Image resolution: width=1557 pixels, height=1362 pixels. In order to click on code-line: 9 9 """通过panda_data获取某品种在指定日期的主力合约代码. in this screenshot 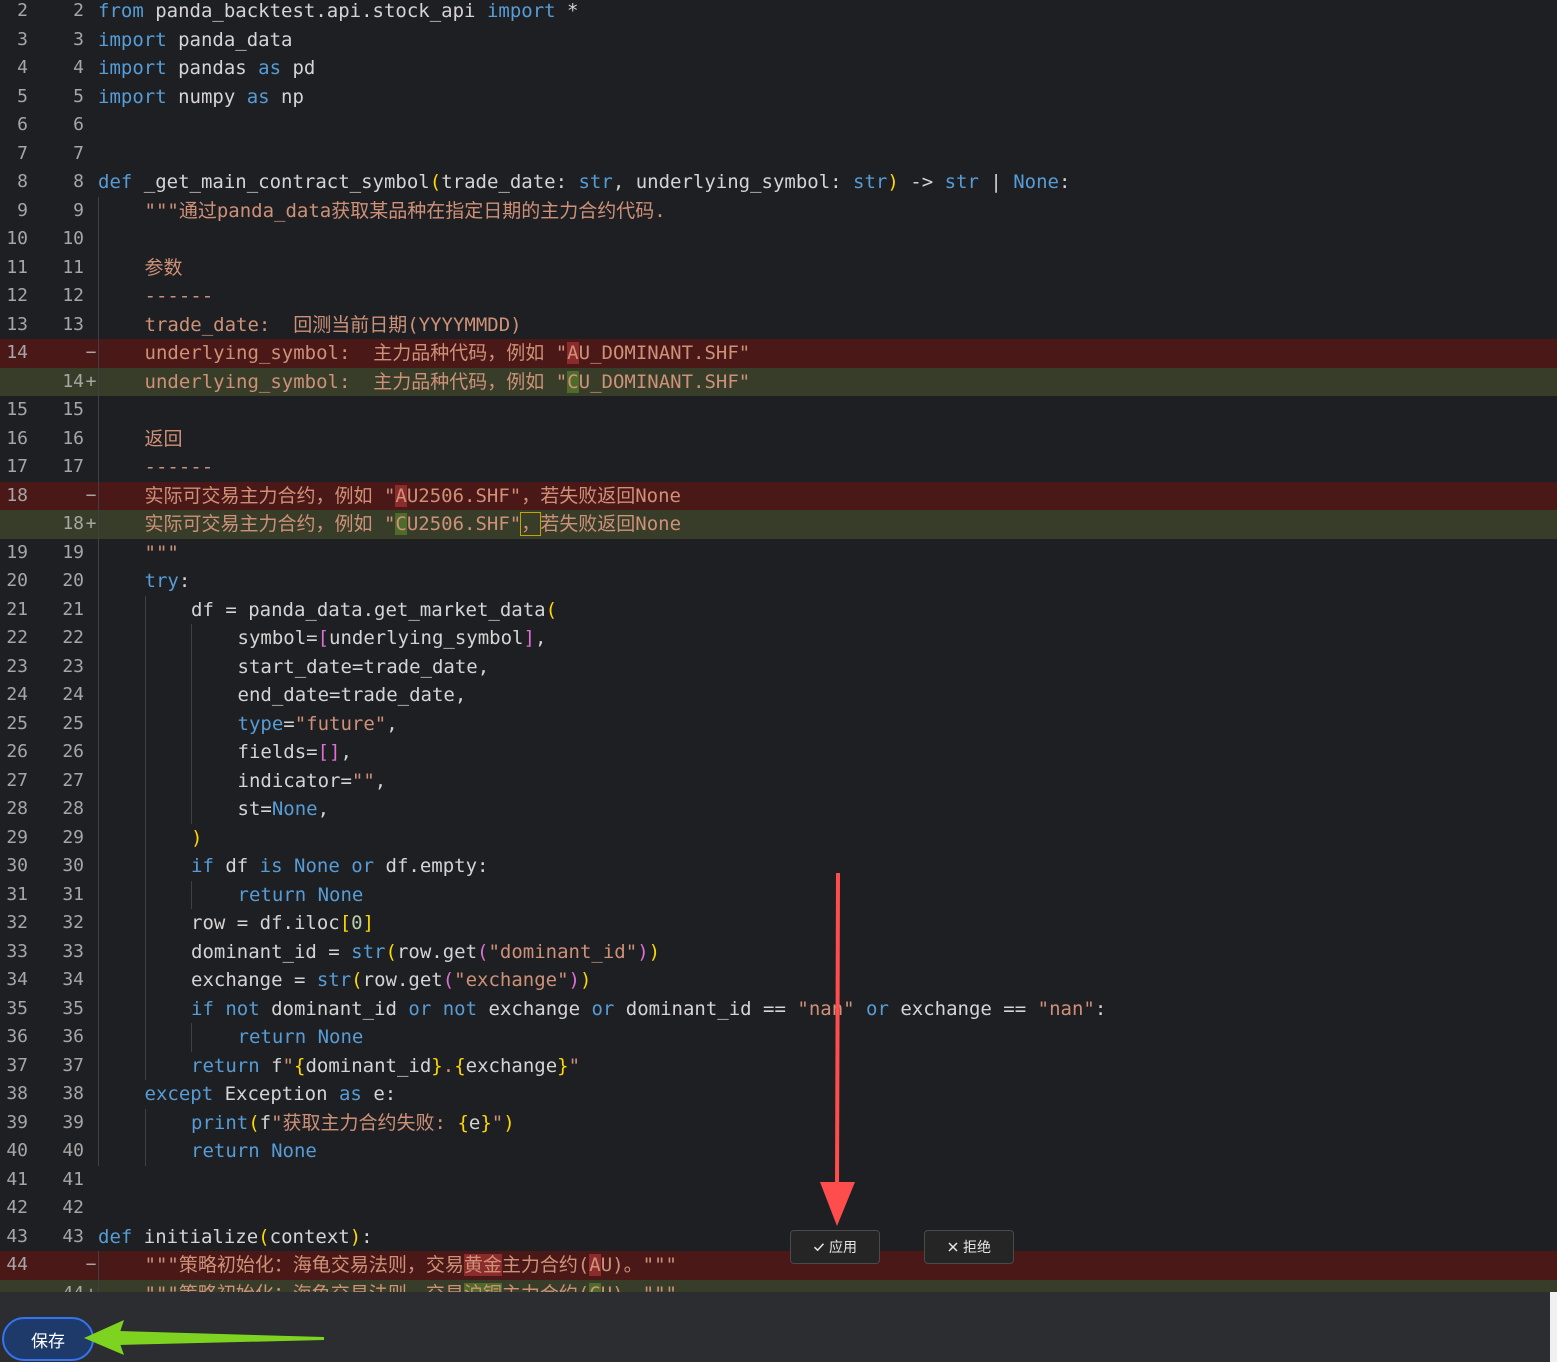, I will do `click(778, 210)`.